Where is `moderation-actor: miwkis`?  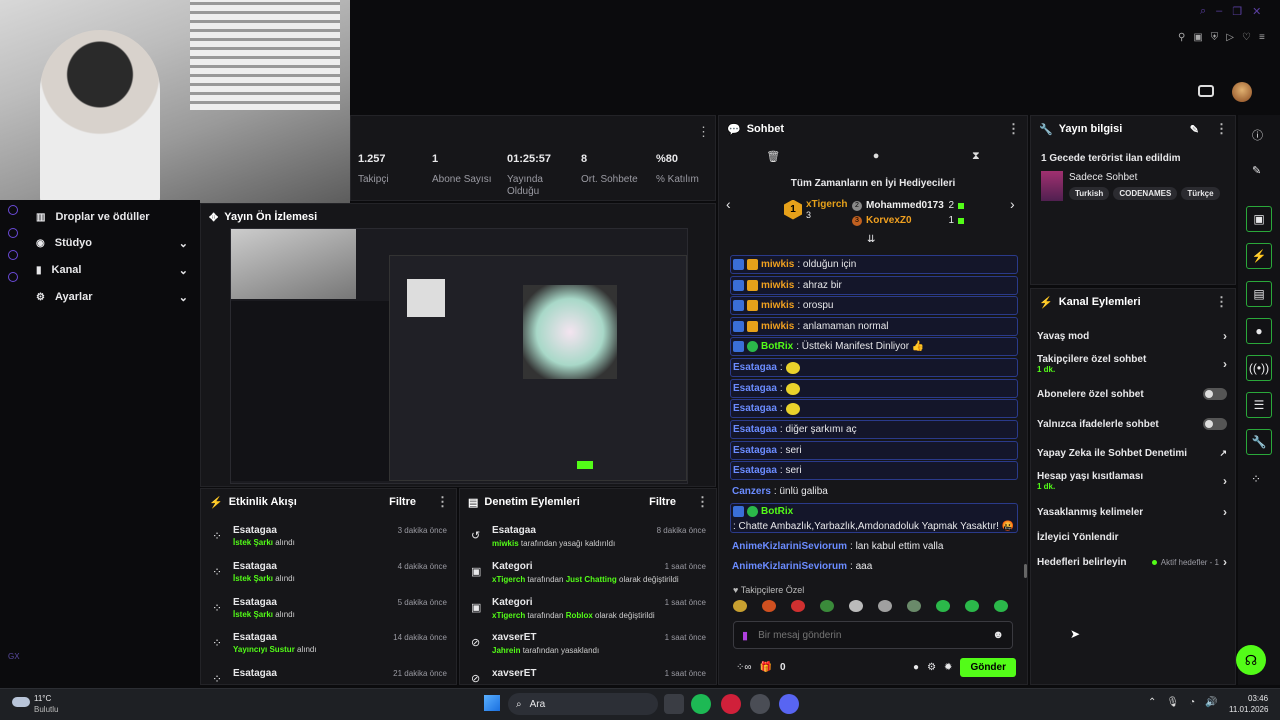 moderation-actor: miwkis is located at coordinates (505, 543).